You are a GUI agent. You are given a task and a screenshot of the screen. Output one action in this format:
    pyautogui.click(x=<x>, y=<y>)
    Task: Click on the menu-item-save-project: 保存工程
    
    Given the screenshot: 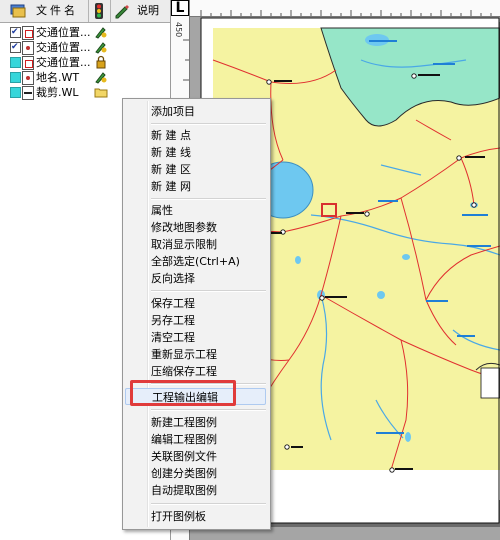 What is the action you would take?
    pyautogui.click(x=195, y=303)
    